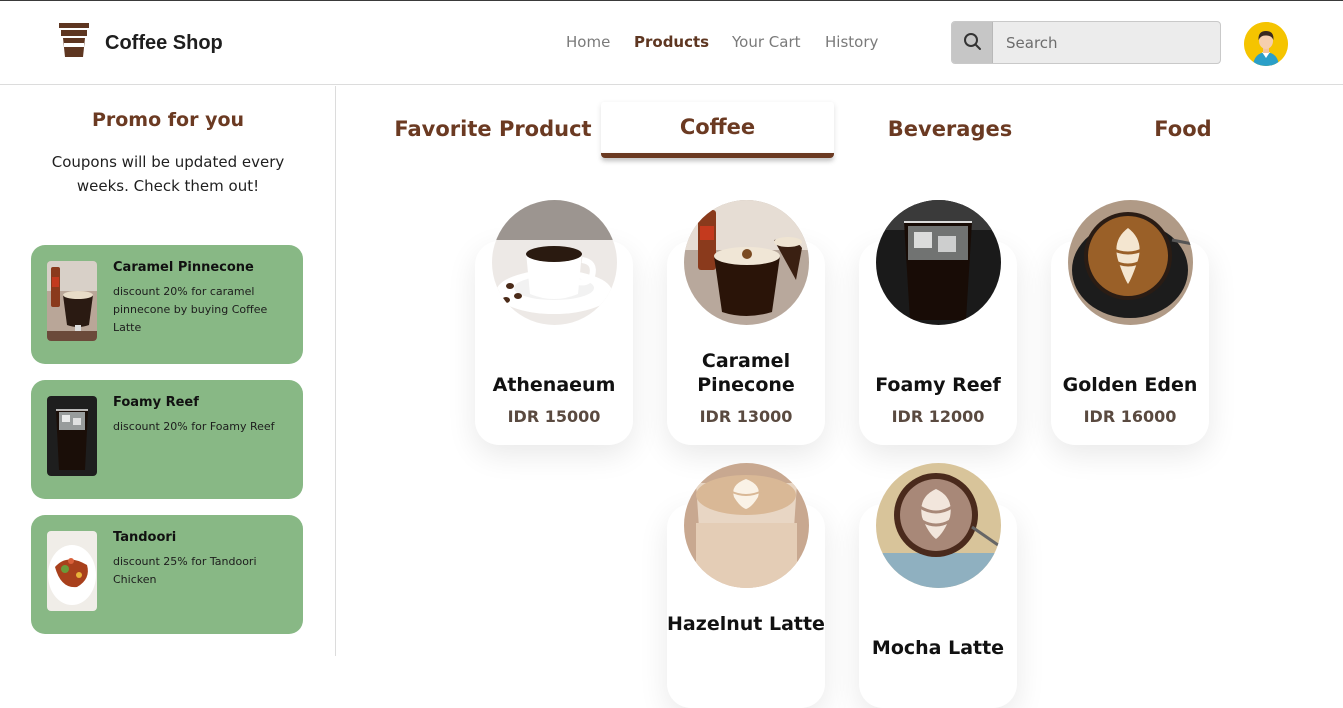 Image resolution: width=1343 pixels, height=708 pixels. I want to click on promo-card-title: Caramel Pinnecone, so click(183, 267).